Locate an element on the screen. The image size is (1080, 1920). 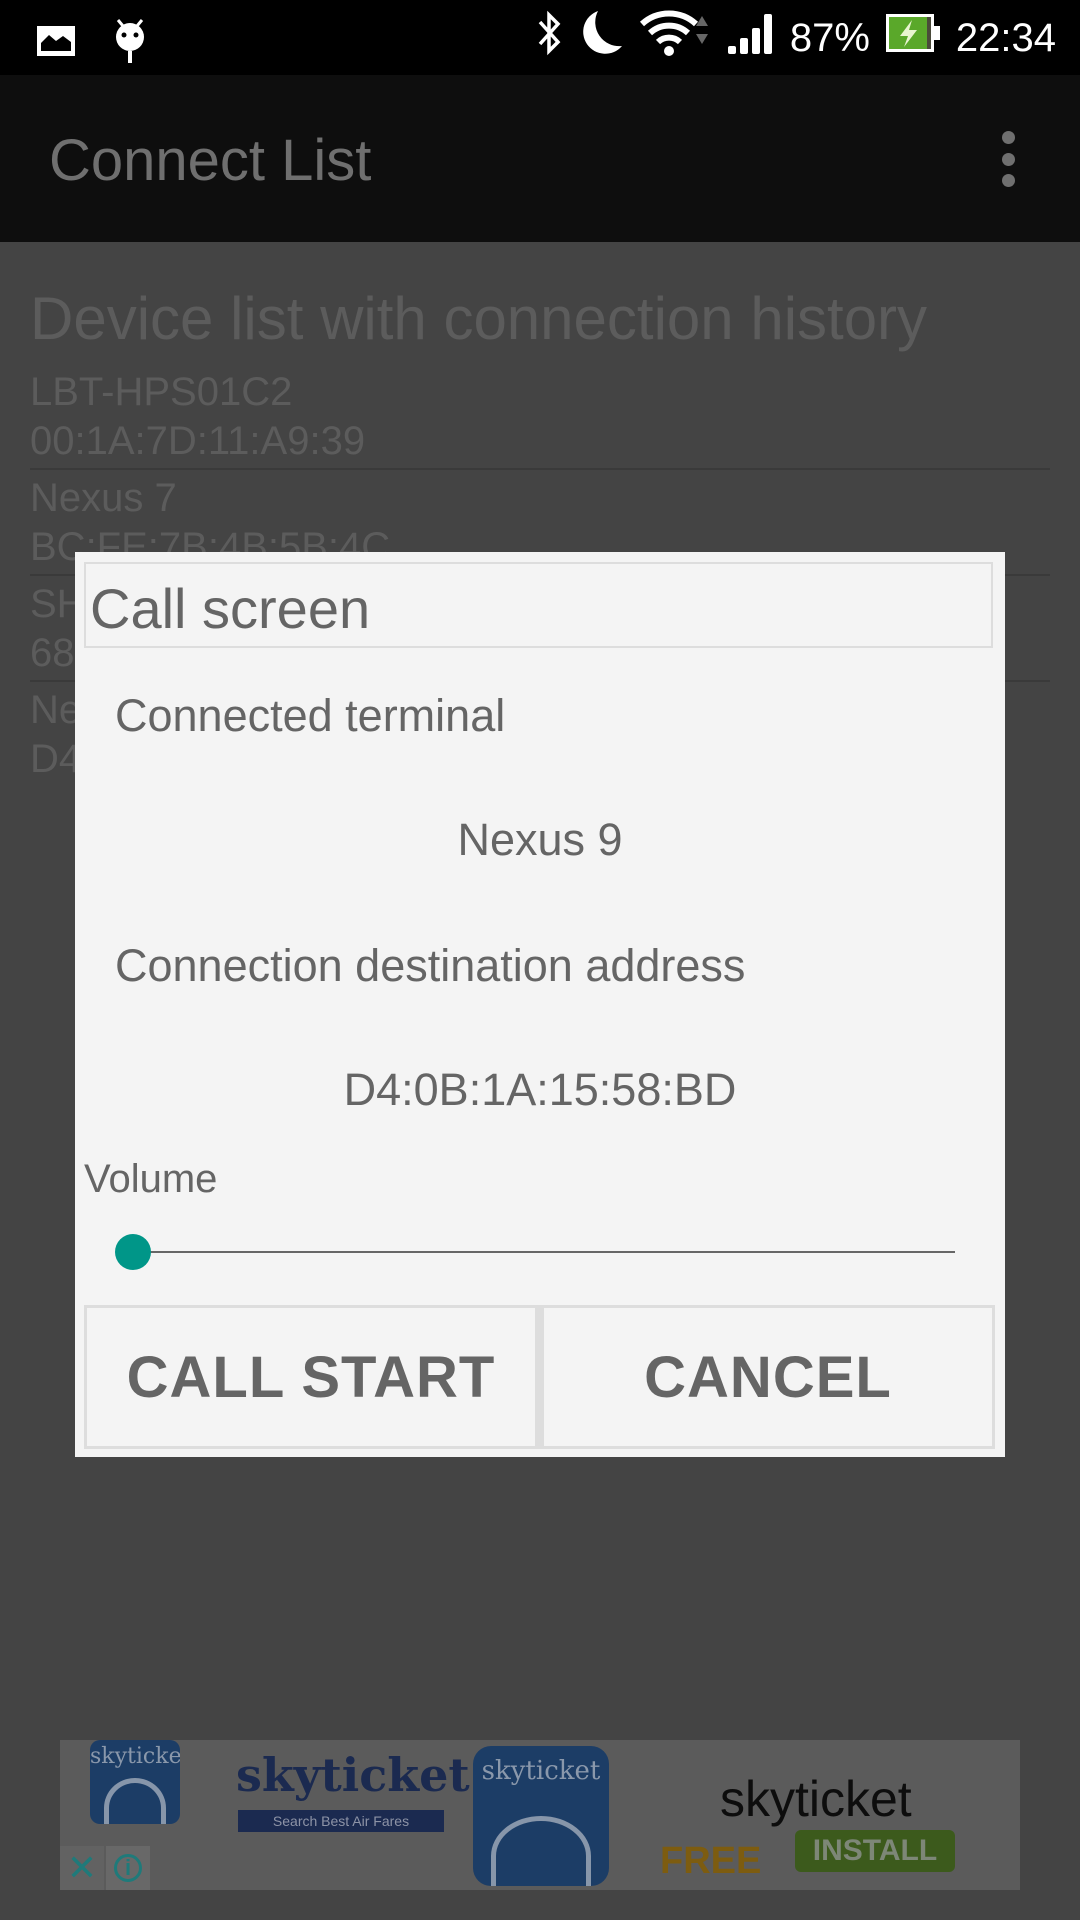
volume-label: Volume is located at coordinates (151, 1179).